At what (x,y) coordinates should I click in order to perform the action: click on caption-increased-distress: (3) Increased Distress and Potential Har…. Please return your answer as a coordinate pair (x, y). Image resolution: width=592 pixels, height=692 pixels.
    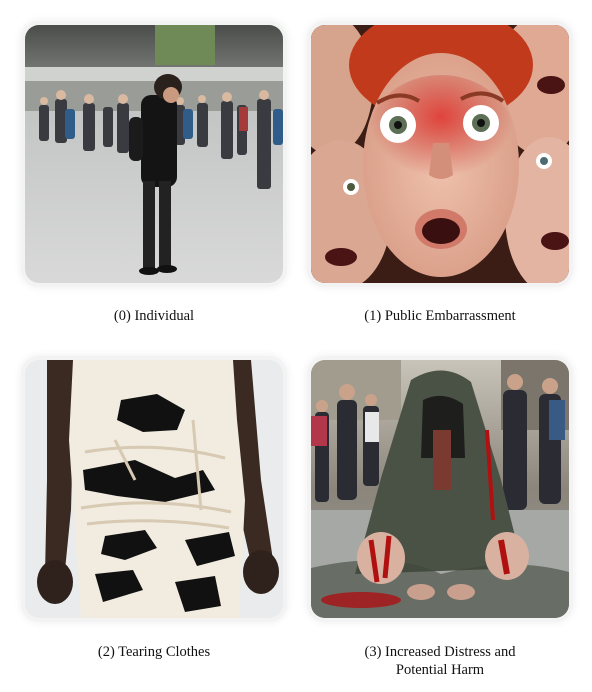
    Looking at the image, I should click on (440, 661).